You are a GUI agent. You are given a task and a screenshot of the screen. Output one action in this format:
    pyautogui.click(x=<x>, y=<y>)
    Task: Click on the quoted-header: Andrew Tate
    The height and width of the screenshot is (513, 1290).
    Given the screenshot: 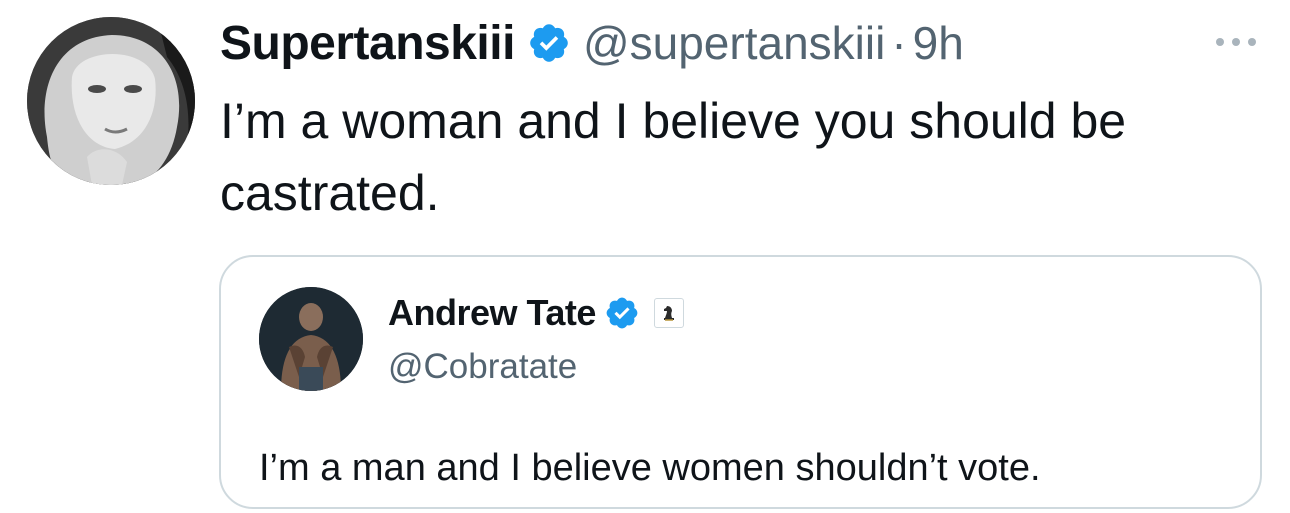 What is the action you would take?
    pyautogui.click(x=536, y=313)
    